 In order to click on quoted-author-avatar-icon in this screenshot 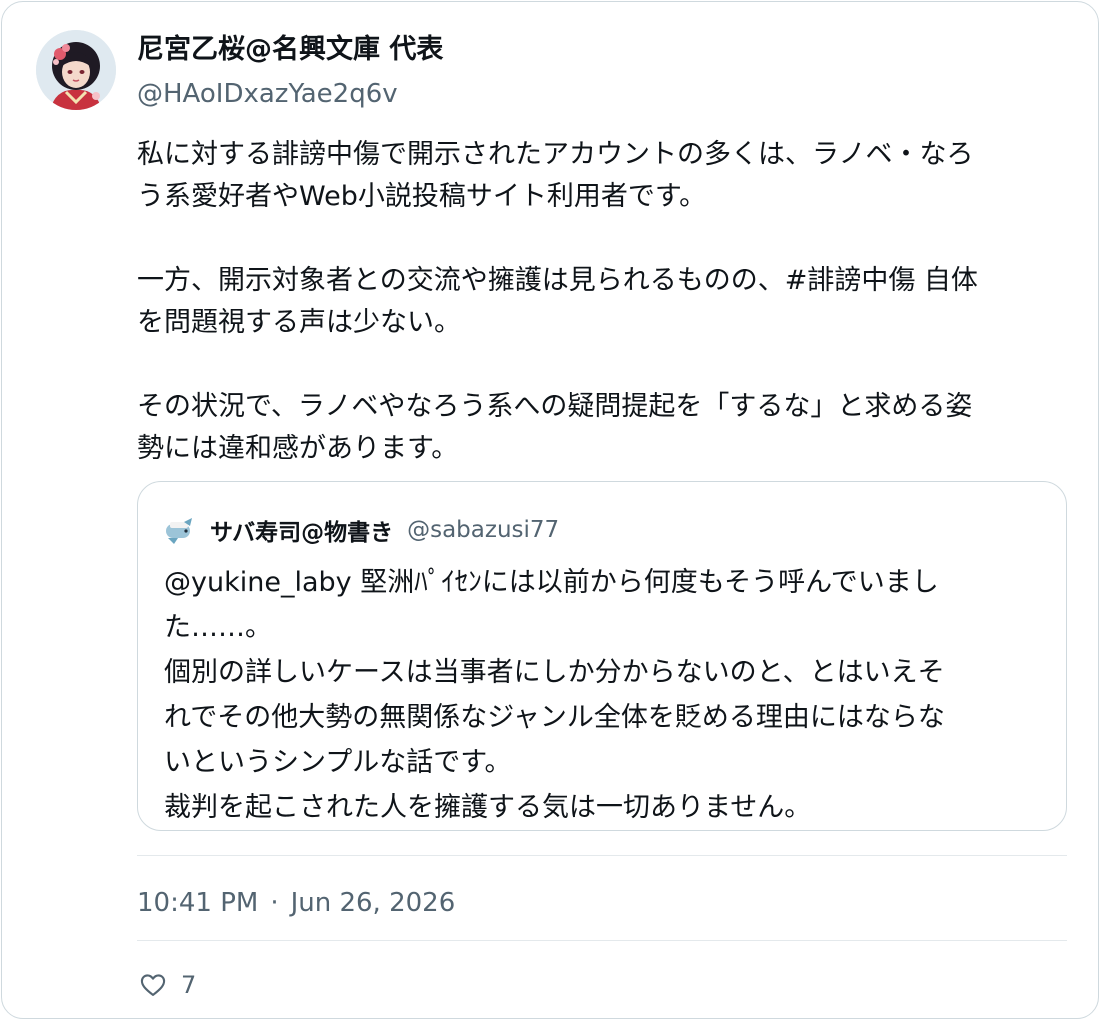, I will do `click(180, 530)`.